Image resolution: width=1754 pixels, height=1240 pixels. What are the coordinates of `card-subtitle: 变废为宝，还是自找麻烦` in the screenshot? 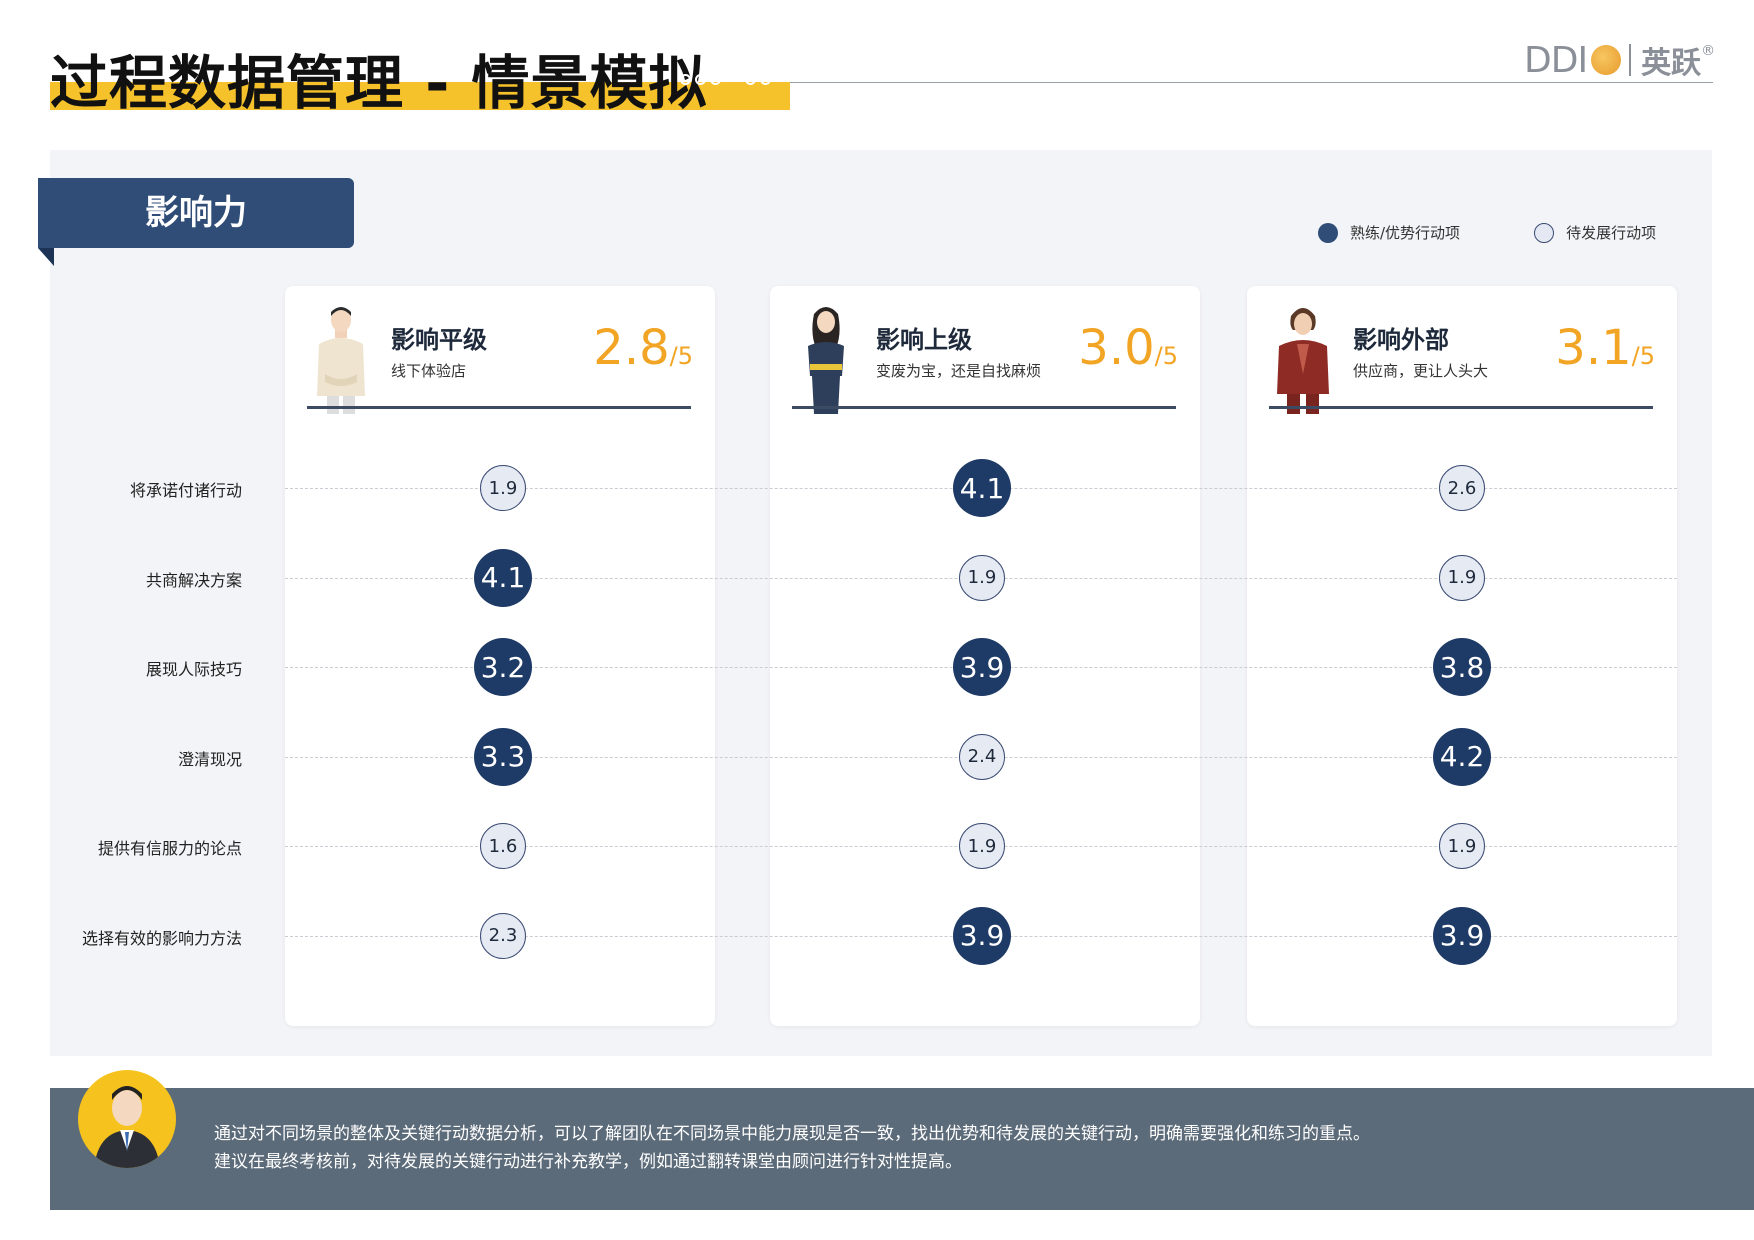 It's located at (959, 371).